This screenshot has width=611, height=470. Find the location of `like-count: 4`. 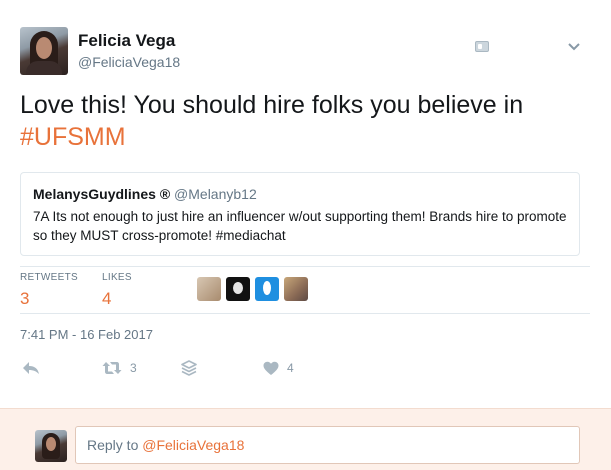

like-count: 4 is located at coordinates (290, 368).